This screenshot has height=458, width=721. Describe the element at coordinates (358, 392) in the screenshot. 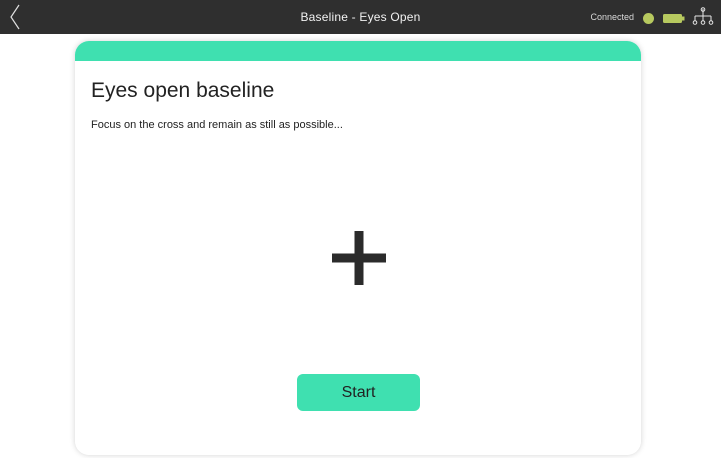

I see `start-button: Start` at that location.